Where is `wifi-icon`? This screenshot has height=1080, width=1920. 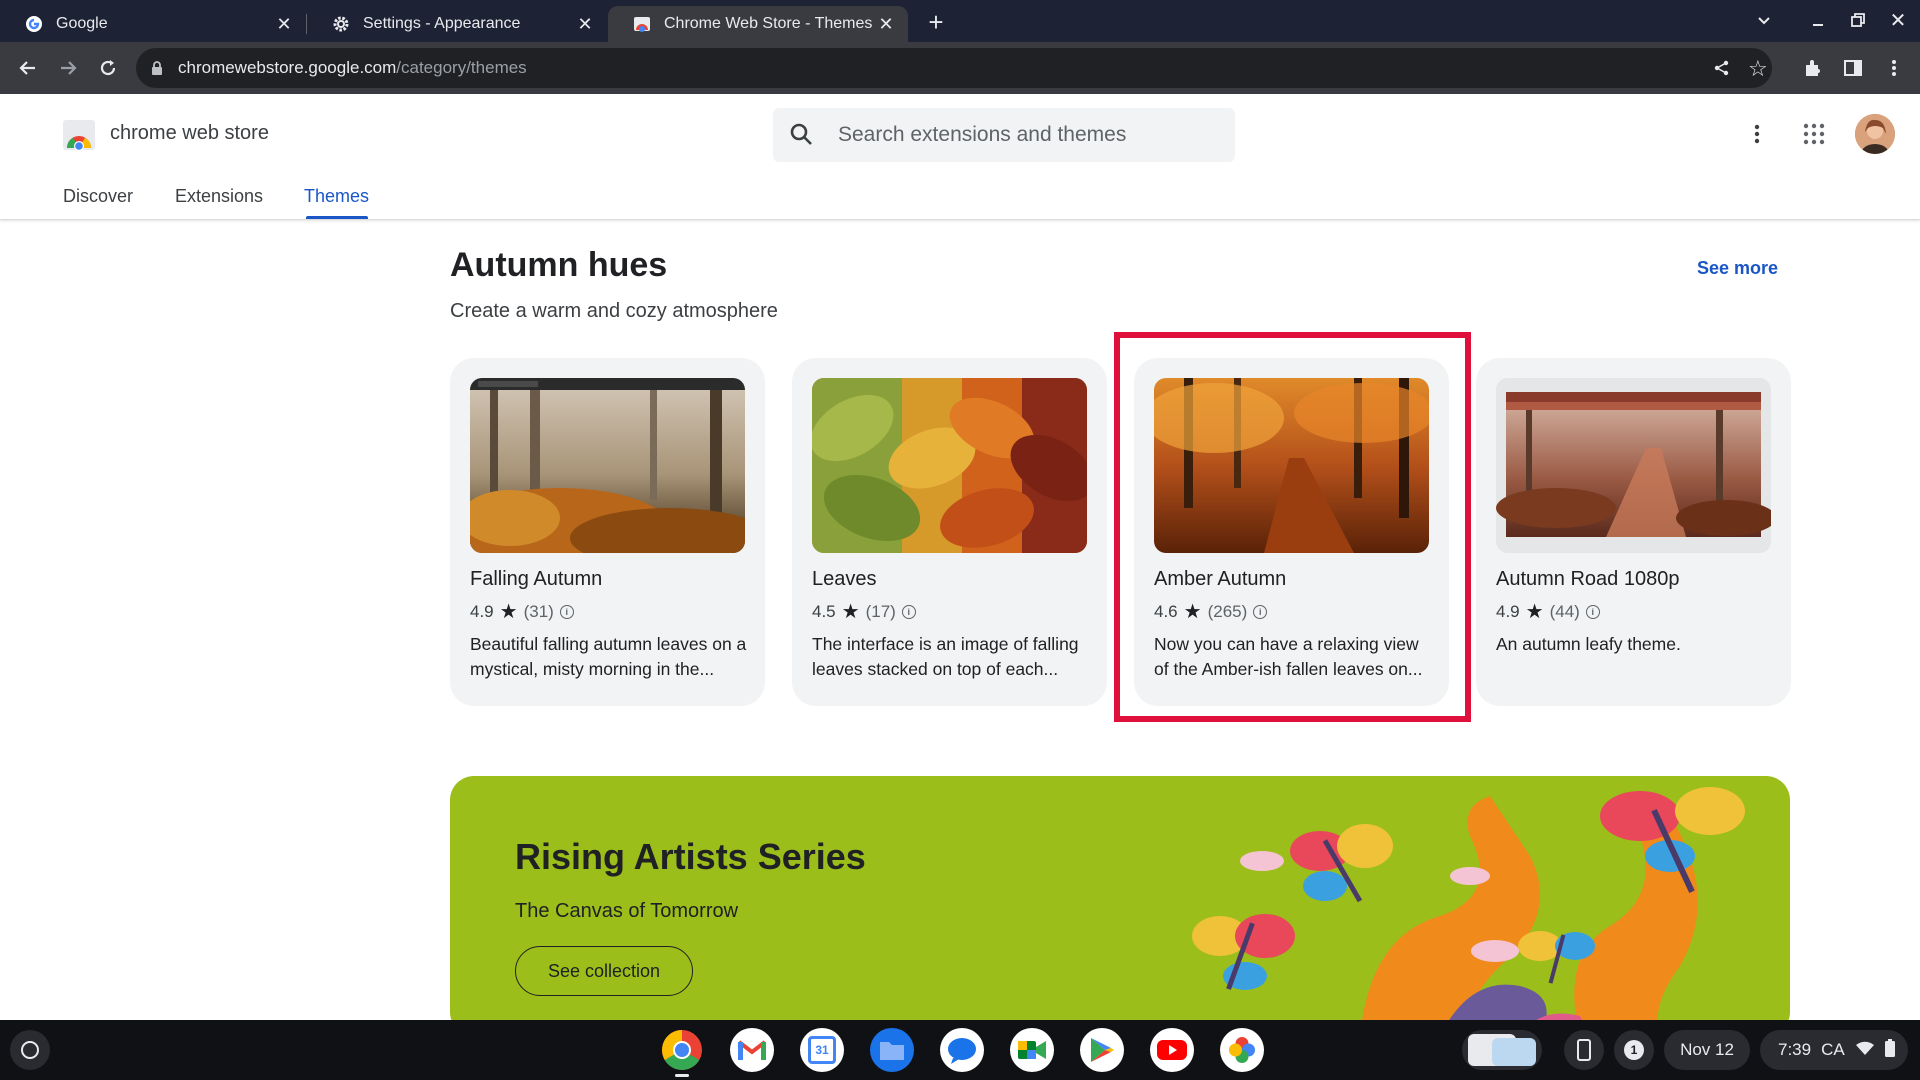 wifi-icon is located at coordinates (1865, 1050).